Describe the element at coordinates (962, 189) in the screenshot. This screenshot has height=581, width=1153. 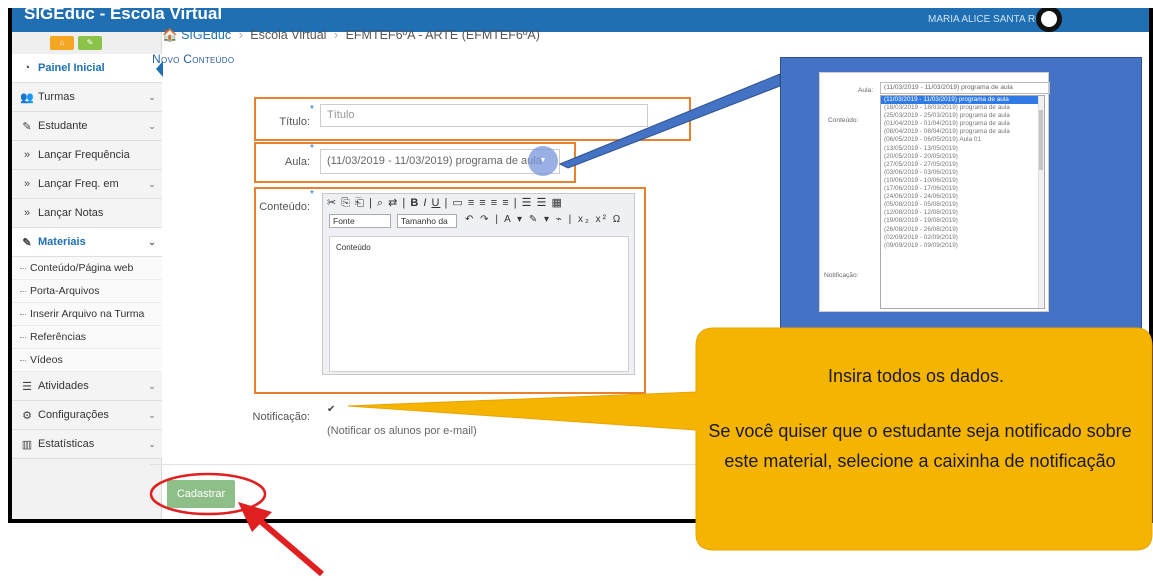
I see `zoom-option: (17/06/2019 - 17/06/2019)` at that location.